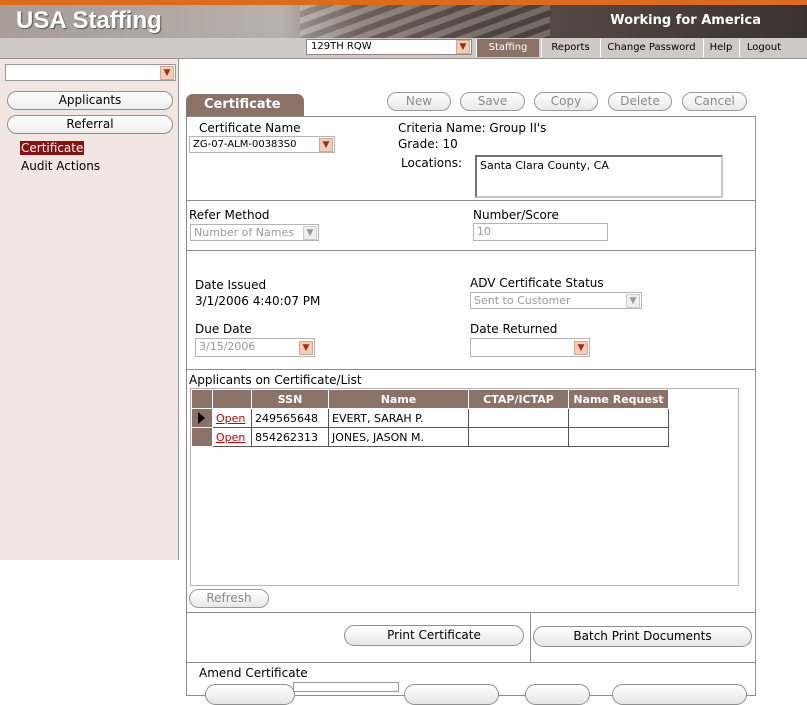 This screenshot has width=807, height=705. What do you see at coordinates (245, 105) in the screenshot?
I see `tab-certificate: Certificate` at bounding box center [245, 105].